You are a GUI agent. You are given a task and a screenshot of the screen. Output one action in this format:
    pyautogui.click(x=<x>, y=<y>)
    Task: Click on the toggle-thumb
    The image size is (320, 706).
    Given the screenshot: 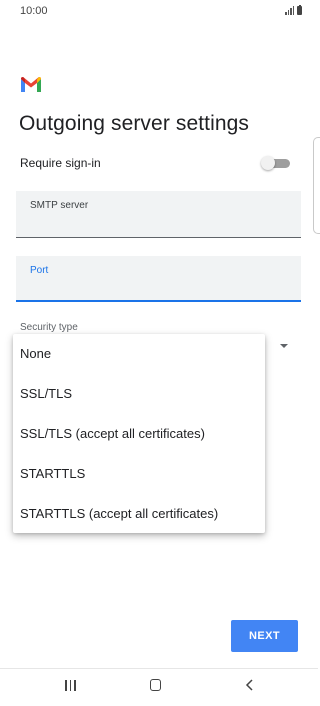 What is the action you would take?
    pyautogui.click(x=268, y=163)
    